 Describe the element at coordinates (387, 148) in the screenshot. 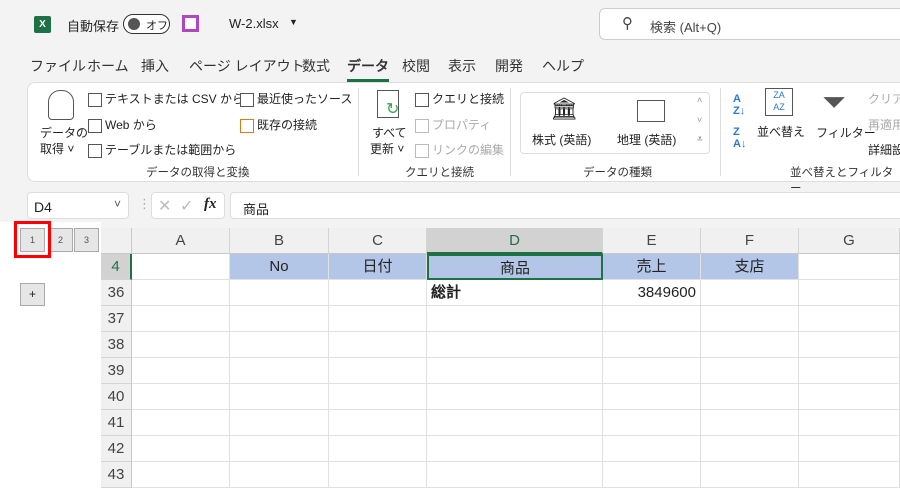

I see `refresh-all-button-line2: 更新 ˅` at that location.